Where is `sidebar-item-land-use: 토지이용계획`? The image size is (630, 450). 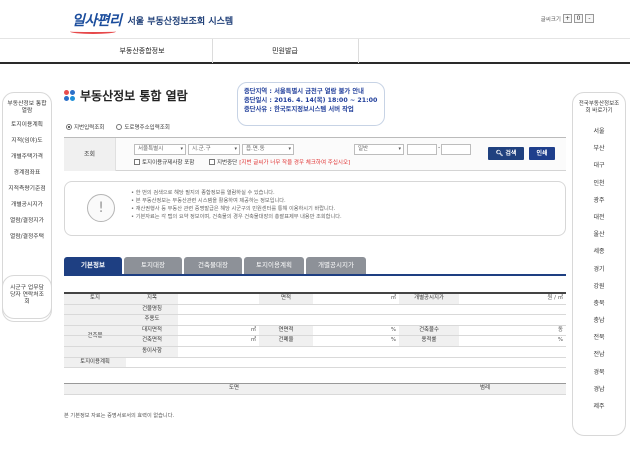
sidebar-item-land-use: 토지이용계획 is located at coordinates (27, 125).